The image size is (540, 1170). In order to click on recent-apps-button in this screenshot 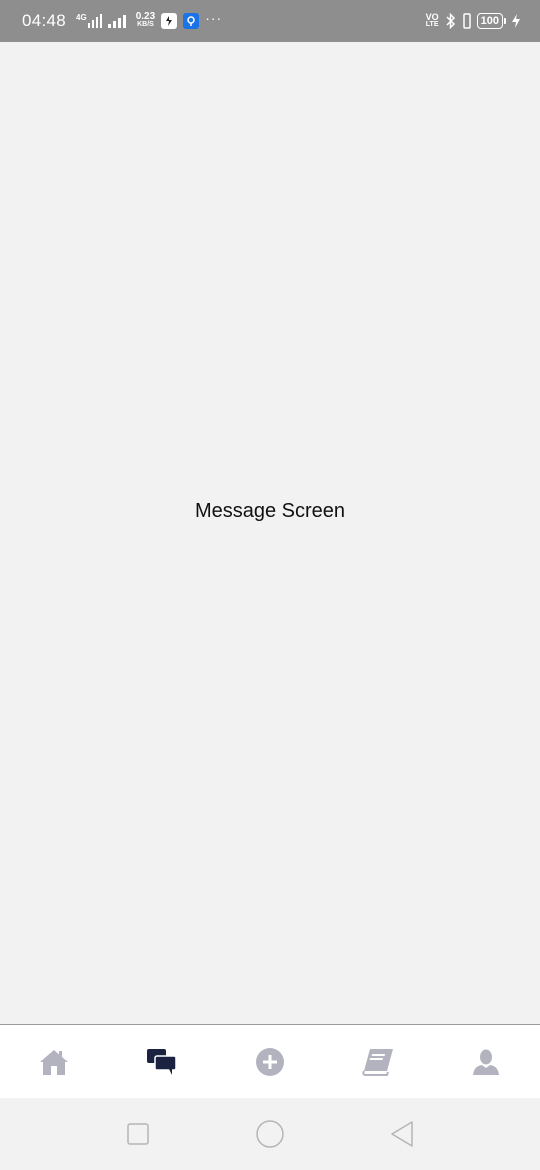, I will do `click(138, 1134)`.